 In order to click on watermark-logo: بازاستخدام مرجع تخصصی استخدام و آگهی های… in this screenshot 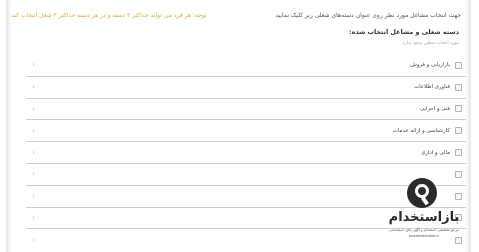, I will do `click(424, 211)`.